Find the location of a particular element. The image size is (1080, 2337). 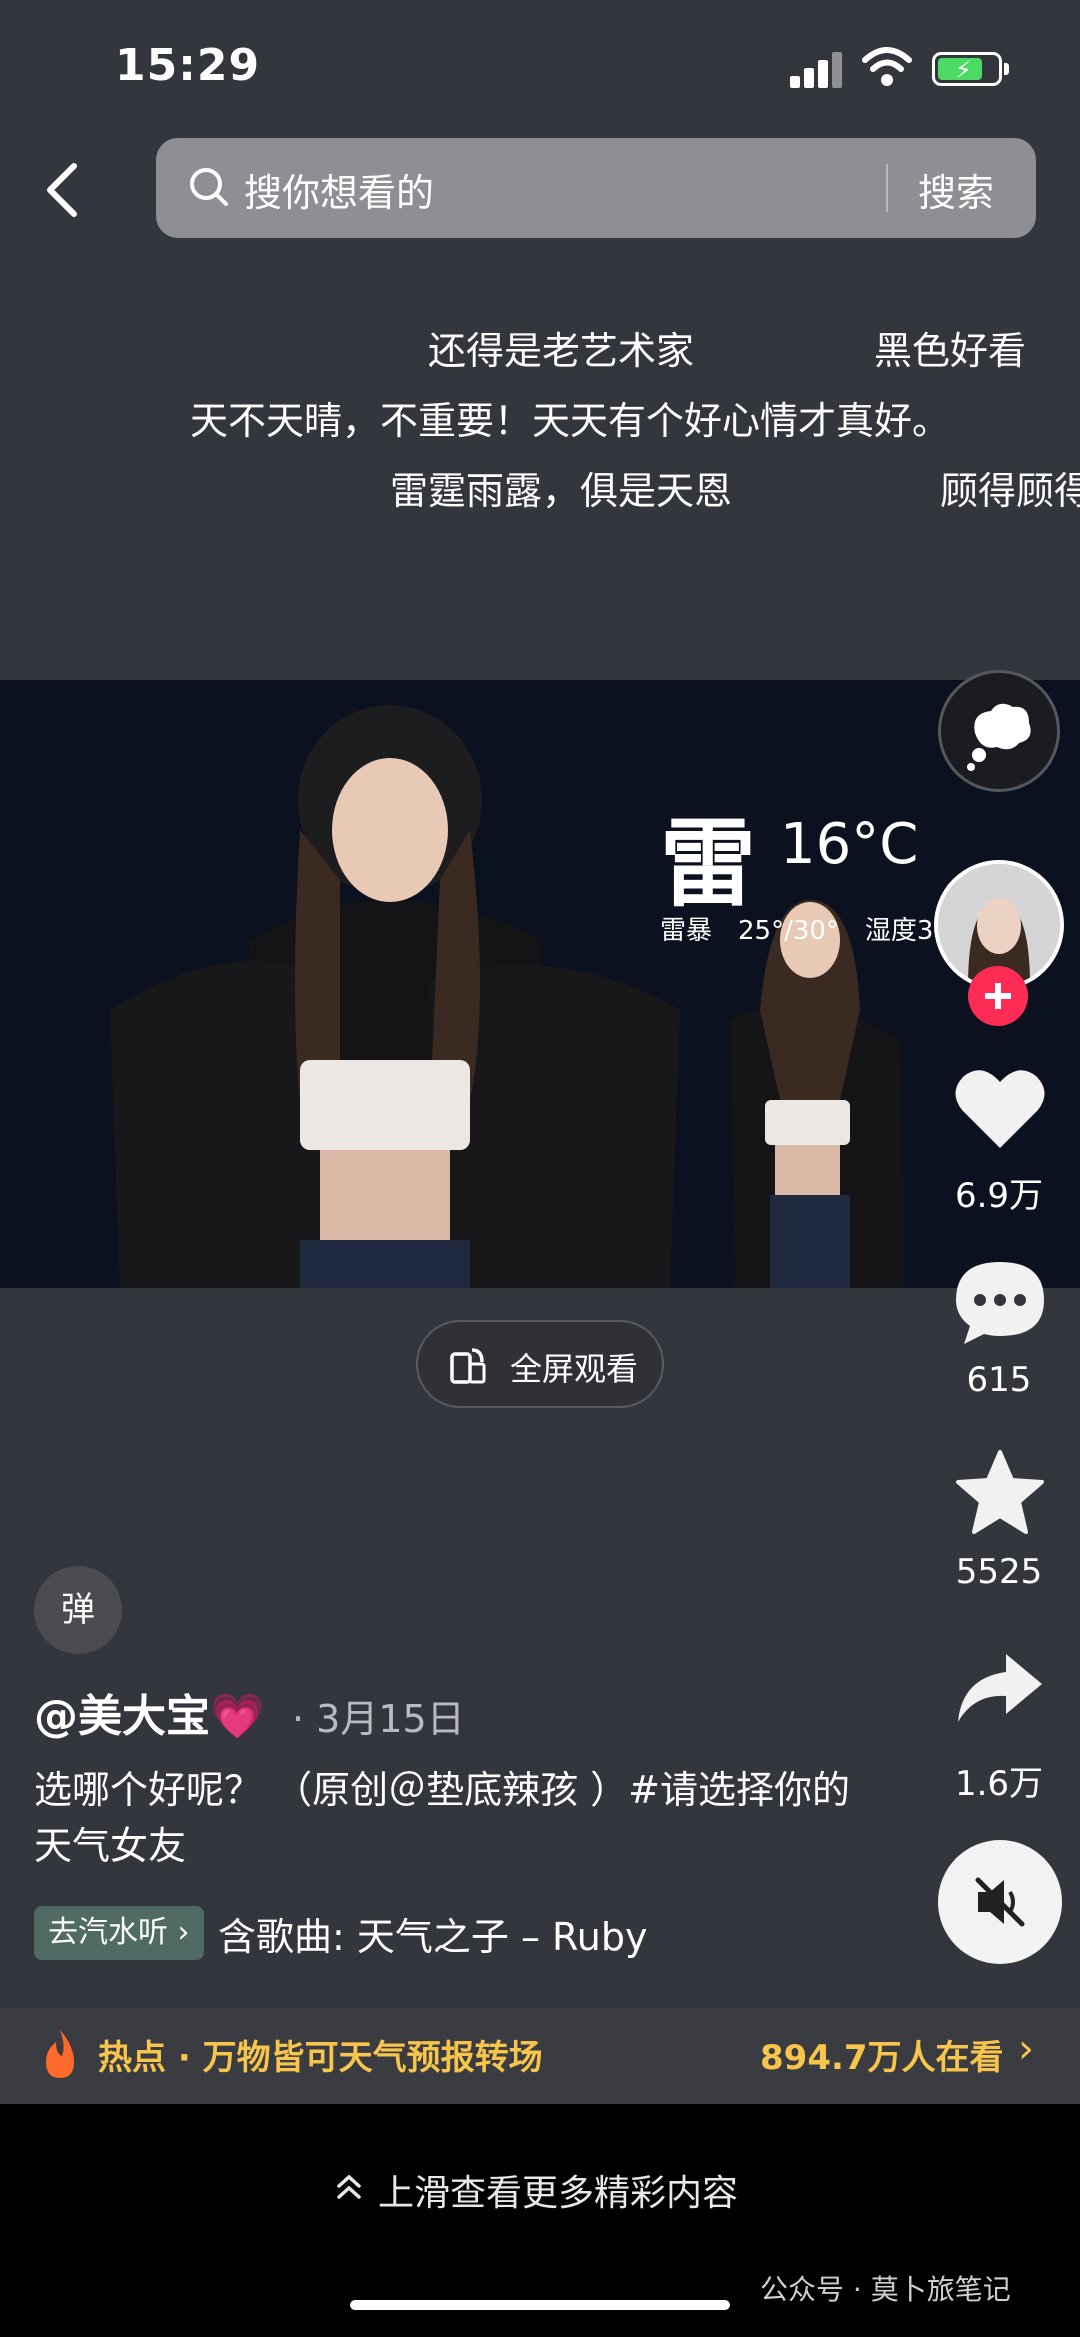

speaker-muted-icon is located at coordinates (1000, 1902).